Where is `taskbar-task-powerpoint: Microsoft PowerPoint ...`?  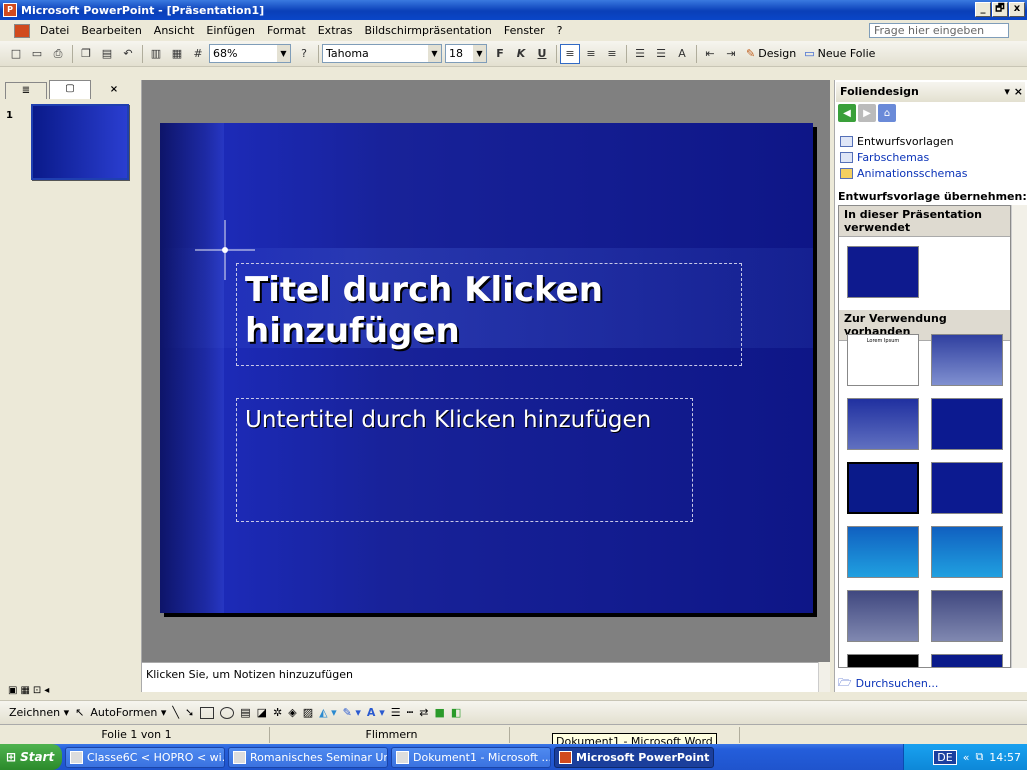 taskbar-task-powerpoint: Microsoft PowerPoint ... is located at coordinates (634, 757).